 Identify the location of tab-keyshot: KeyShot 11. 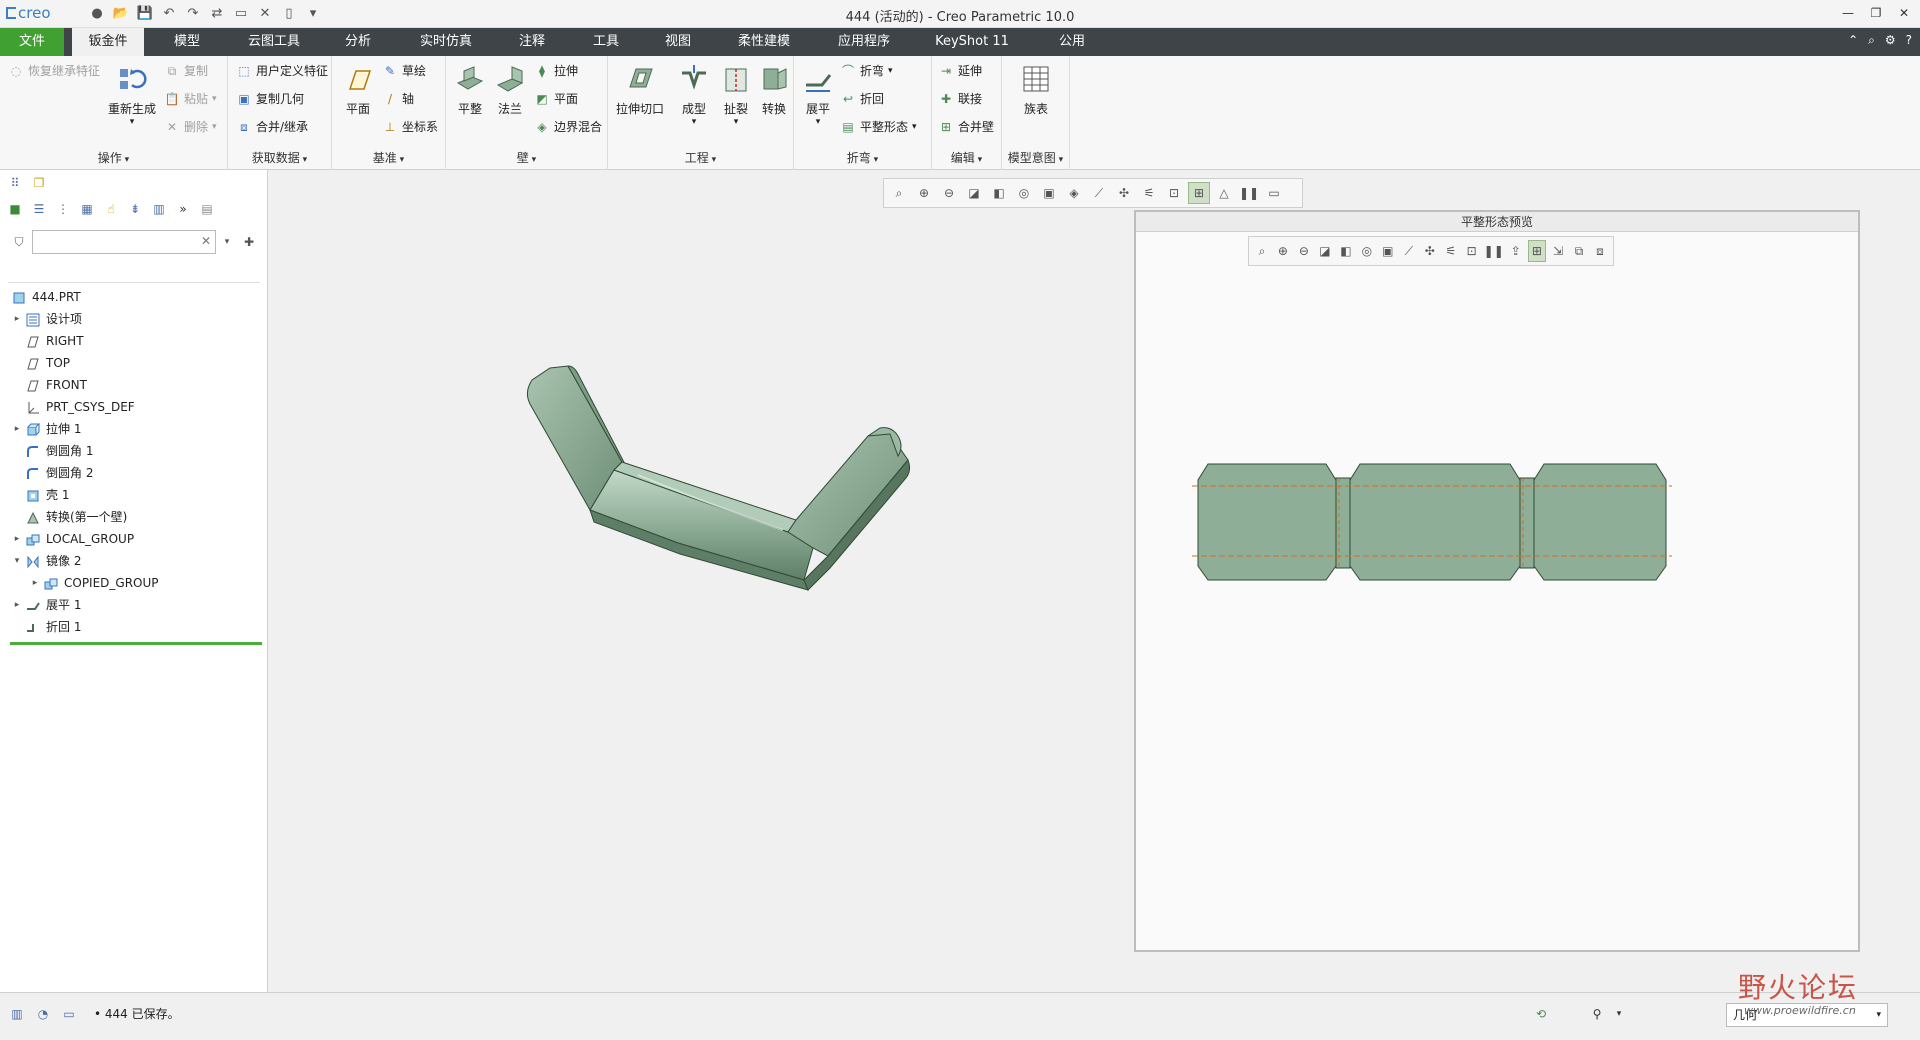
(972, 42).